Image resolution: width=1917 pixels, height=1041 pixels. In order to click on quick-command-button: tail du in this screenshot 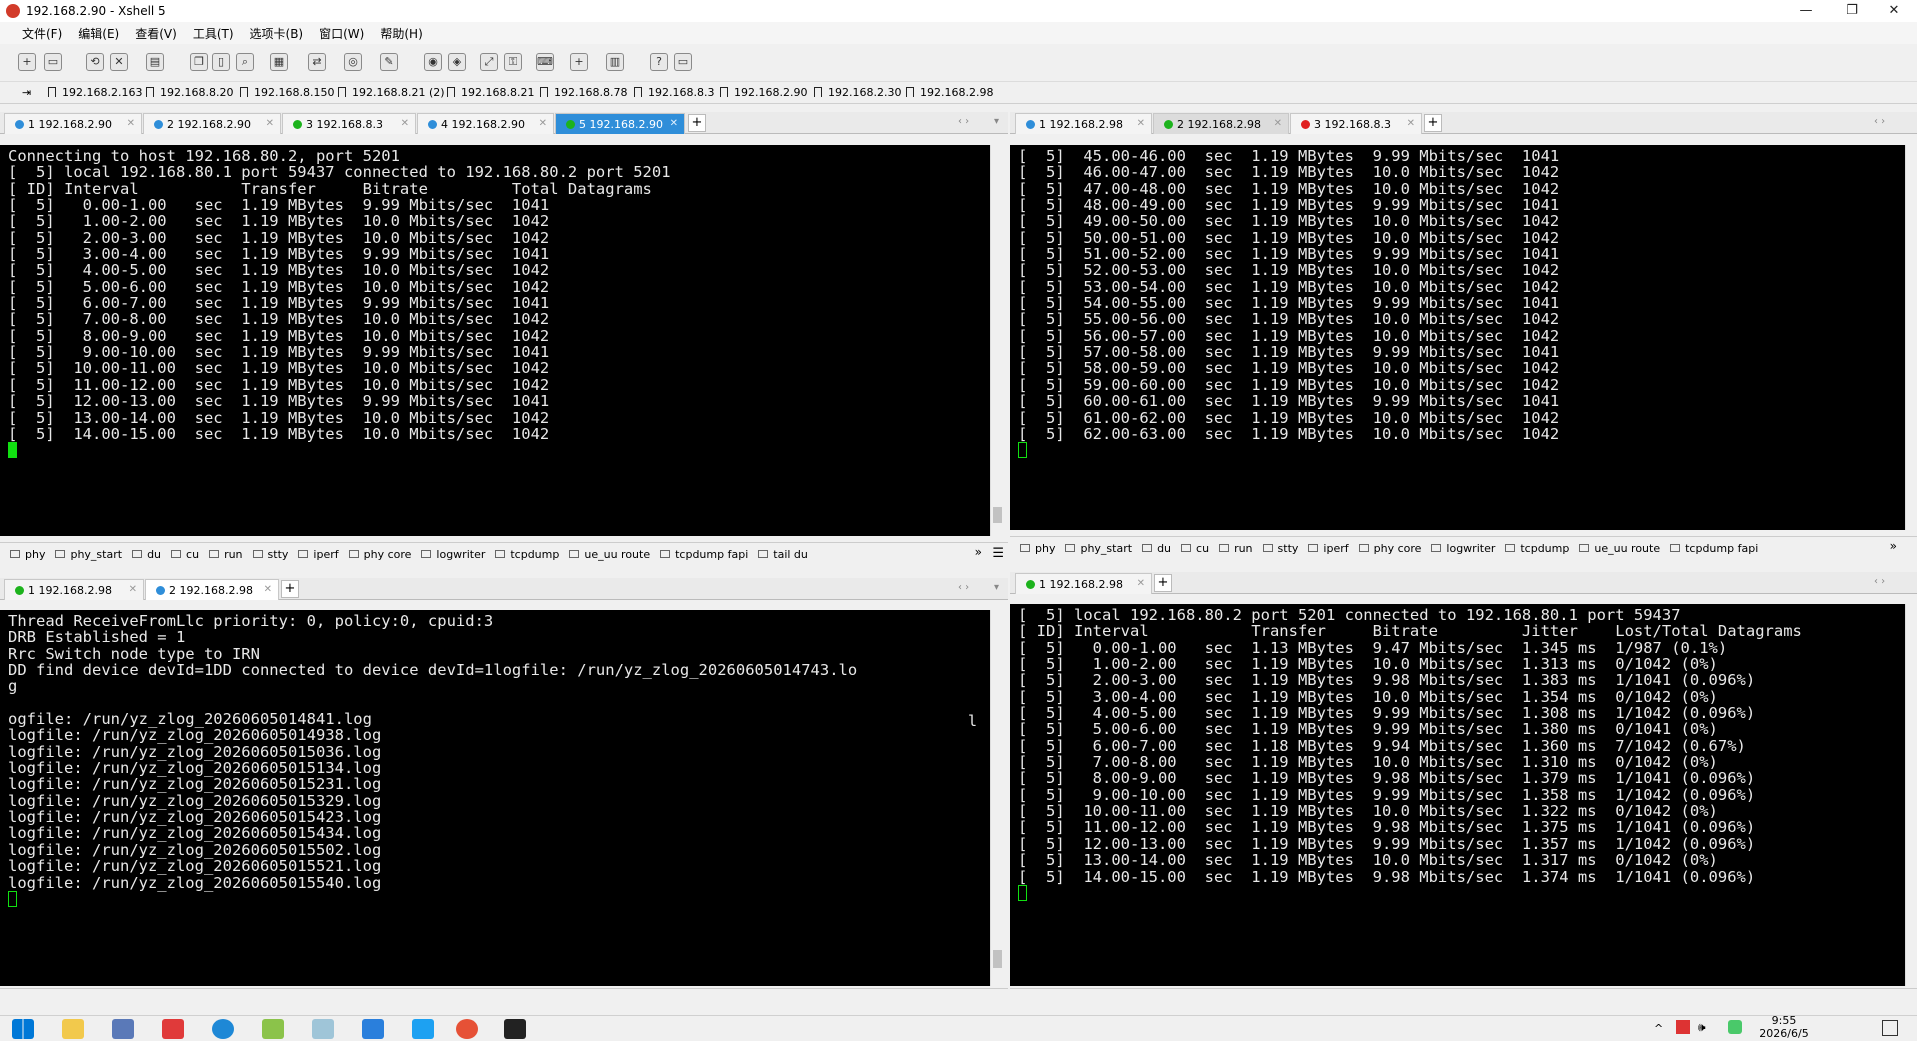, I will do `click(783, 554)`.